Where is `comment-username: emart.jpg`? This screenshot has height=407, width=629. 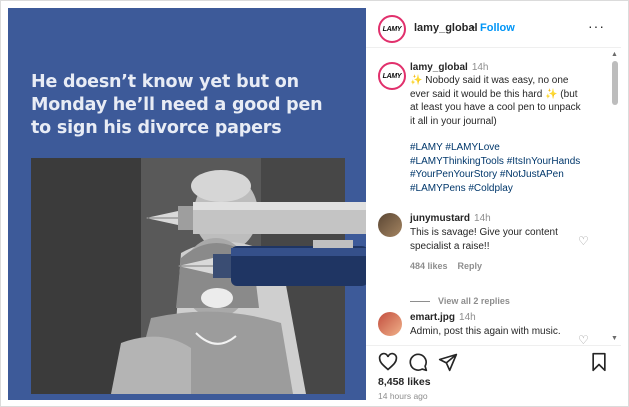 comment-username: emart.jpg is located at coordinates (432, 317).